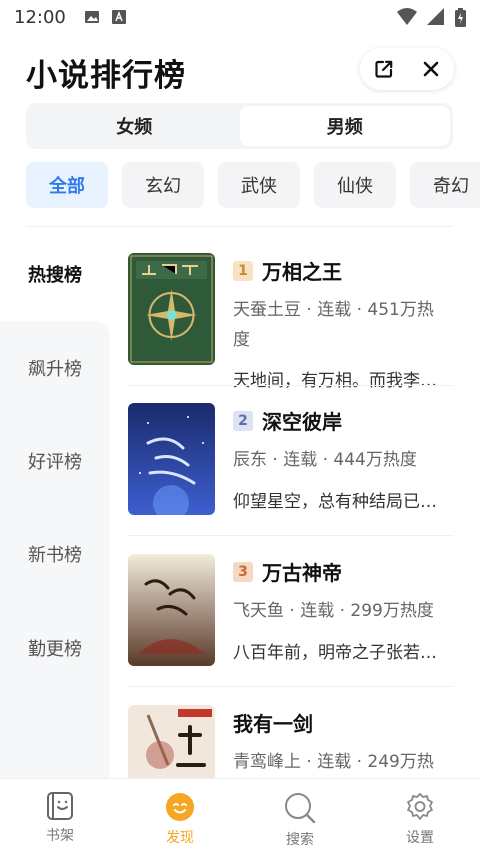 Image resolution: width=480 pixels, height=853 pixels. Describe the element at coordinates (300, 840) in the screenshot. I see `nav-label: 搜索` at that location.